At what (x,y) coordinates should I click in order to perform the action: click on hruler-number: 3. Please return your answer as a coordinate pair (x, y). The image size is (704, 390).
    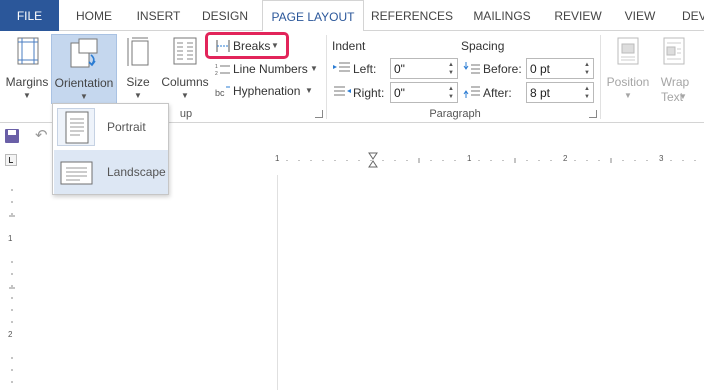
    Looking at the image, I should click on (661, 158).